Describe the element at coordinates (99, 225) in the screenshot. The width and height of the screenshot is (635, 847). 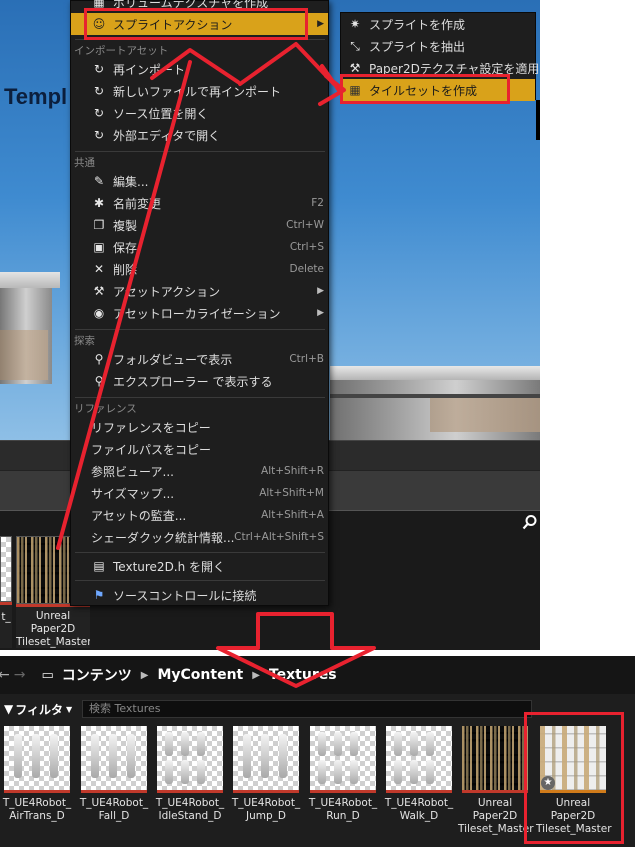
I see `duplicate-icon: ❐` at that location.